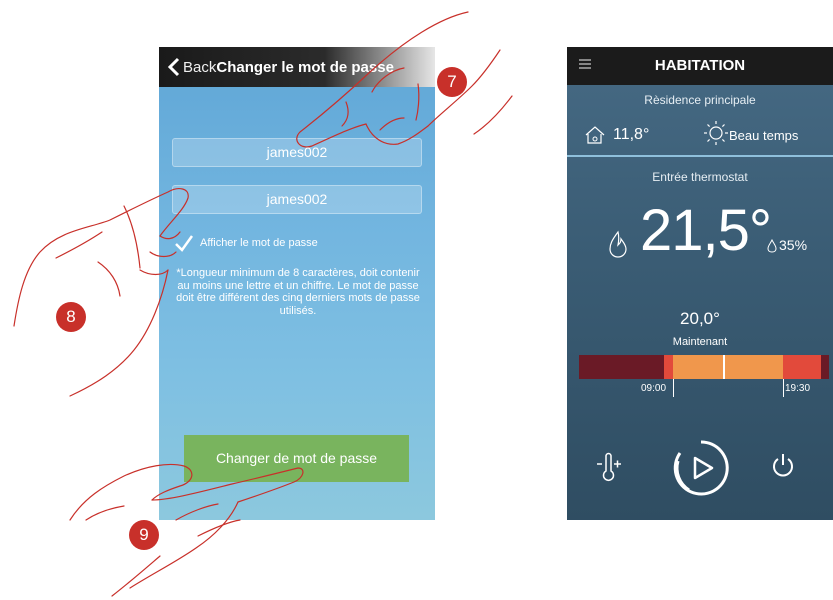 This screenshot has height=600, width=833. Describe the element at coordinates (452, 82) in the screenshot. I see `step-badge-7: 7` at that location.